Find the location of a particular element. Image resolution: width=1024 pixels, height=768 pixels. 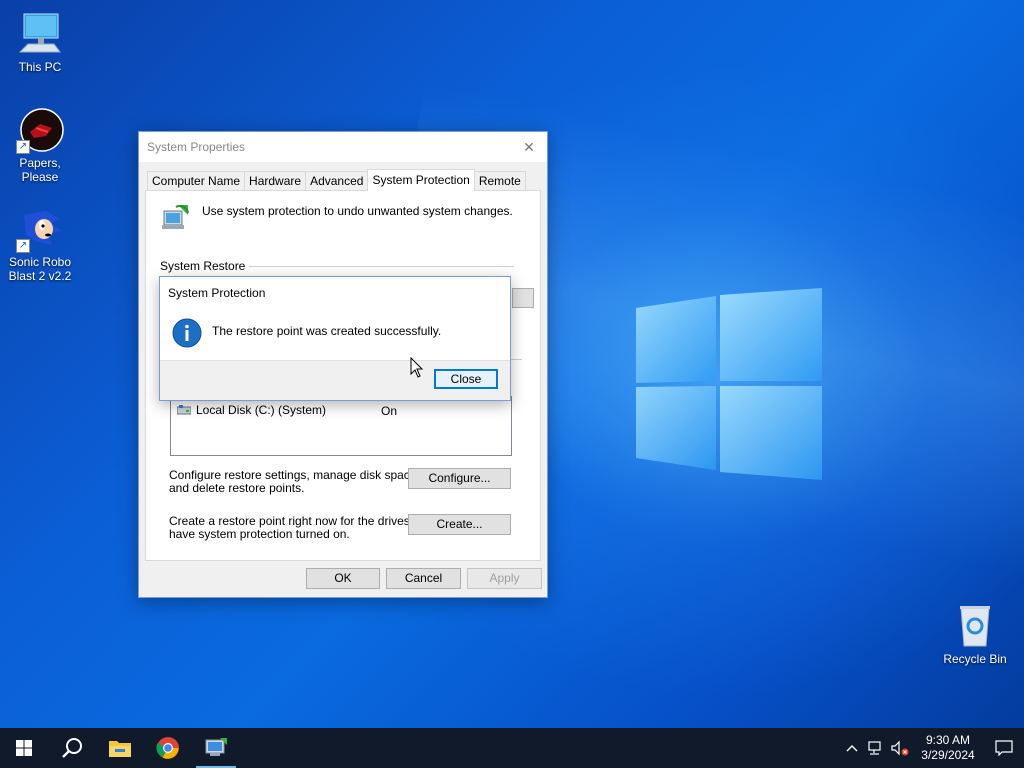

start-button is located at coordinates (24, 748).